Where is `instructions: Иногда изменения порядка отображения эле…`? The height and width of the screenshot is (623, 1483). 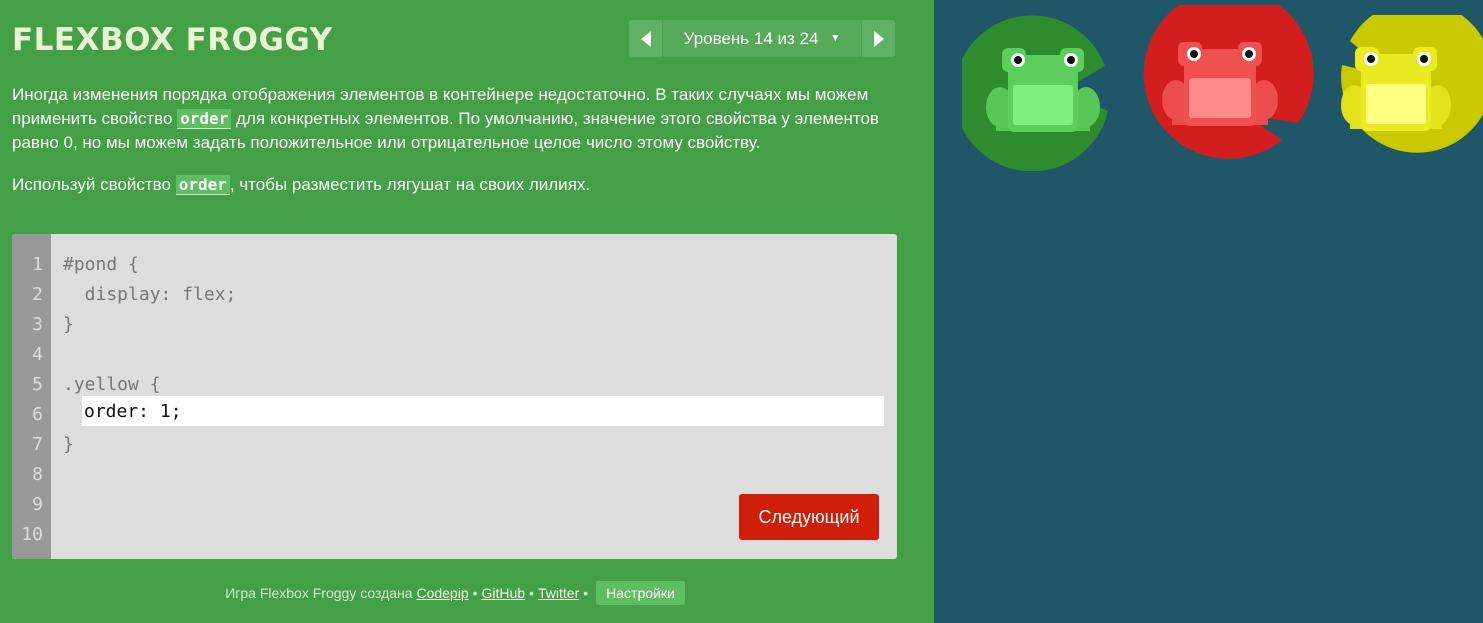
instructions: Иногда изменения порядка отображения эле… is located at coordinates (452, 149).